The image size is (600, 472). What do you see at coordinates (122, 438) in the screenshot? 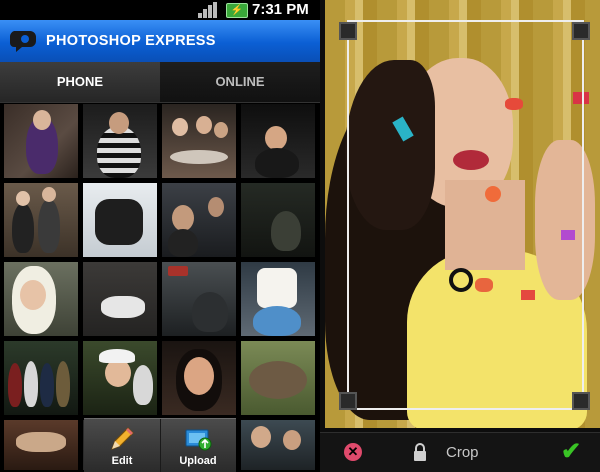
I see `pencil-icon` at bounding box center [122, 438].